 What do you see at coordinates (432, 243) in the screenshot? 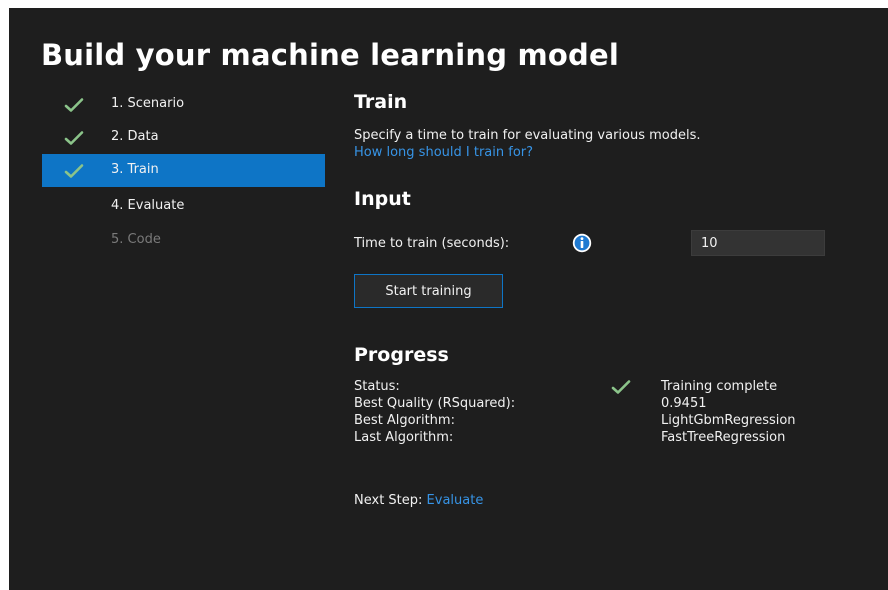
I see `time-to-train-label: Time to train (seconds):` at bounding box center [432, 243].